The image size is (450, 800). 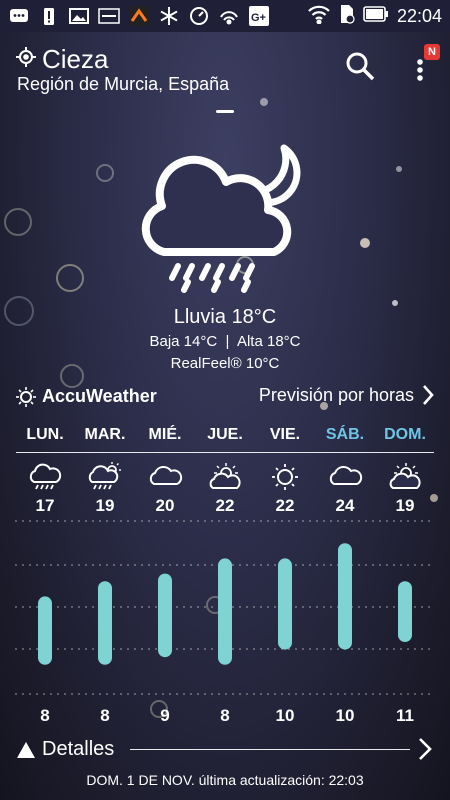 I want to click on triangle-up-icon, so click(x=26, y=749).